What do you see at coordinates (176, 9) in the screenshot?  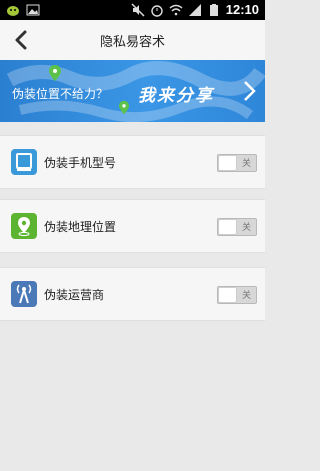 I see `wifi-icon` at bounding box center [176, 9].